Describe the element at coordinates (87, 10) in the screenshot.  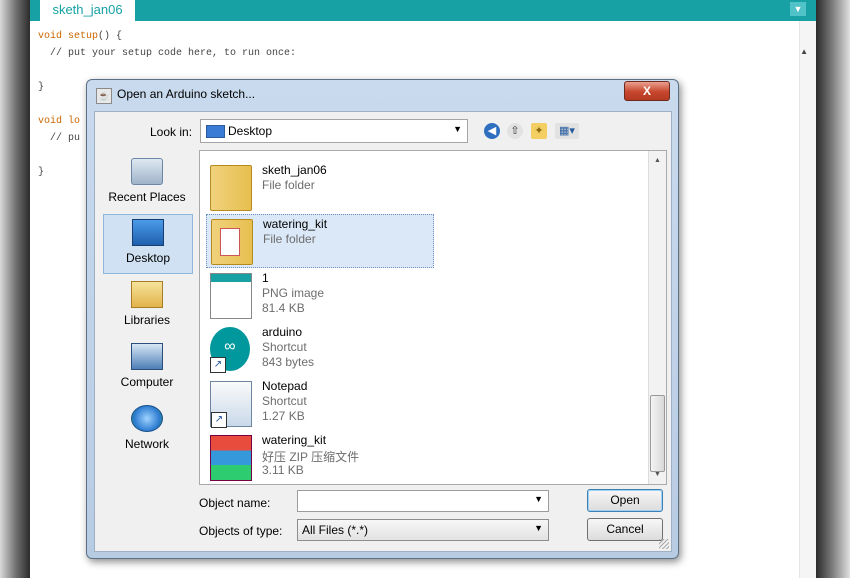
I see `tab-sketch: sketh_jan06` at that location.